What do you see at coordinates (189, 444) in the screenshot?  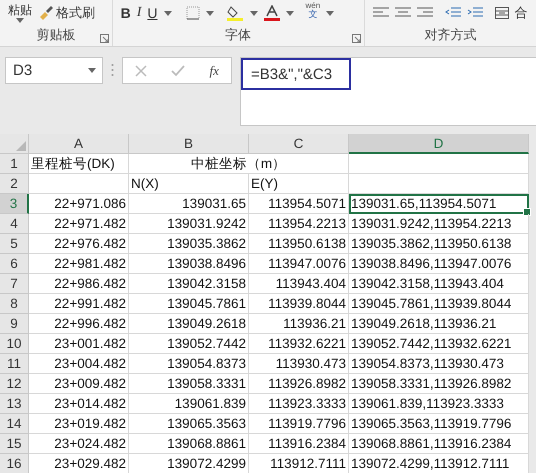 I see `table-cell: 139068.8861` at bounding box center [189, 444].